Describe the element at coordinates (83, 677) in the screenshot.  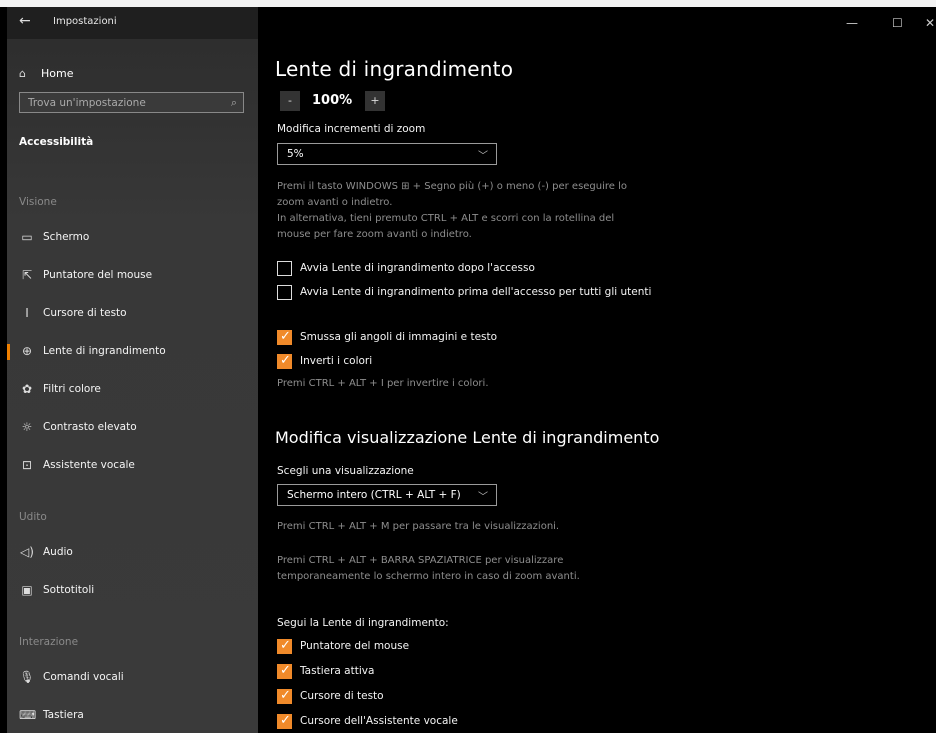
I see `sidebar-item-label: Comandi vocali` at that location.